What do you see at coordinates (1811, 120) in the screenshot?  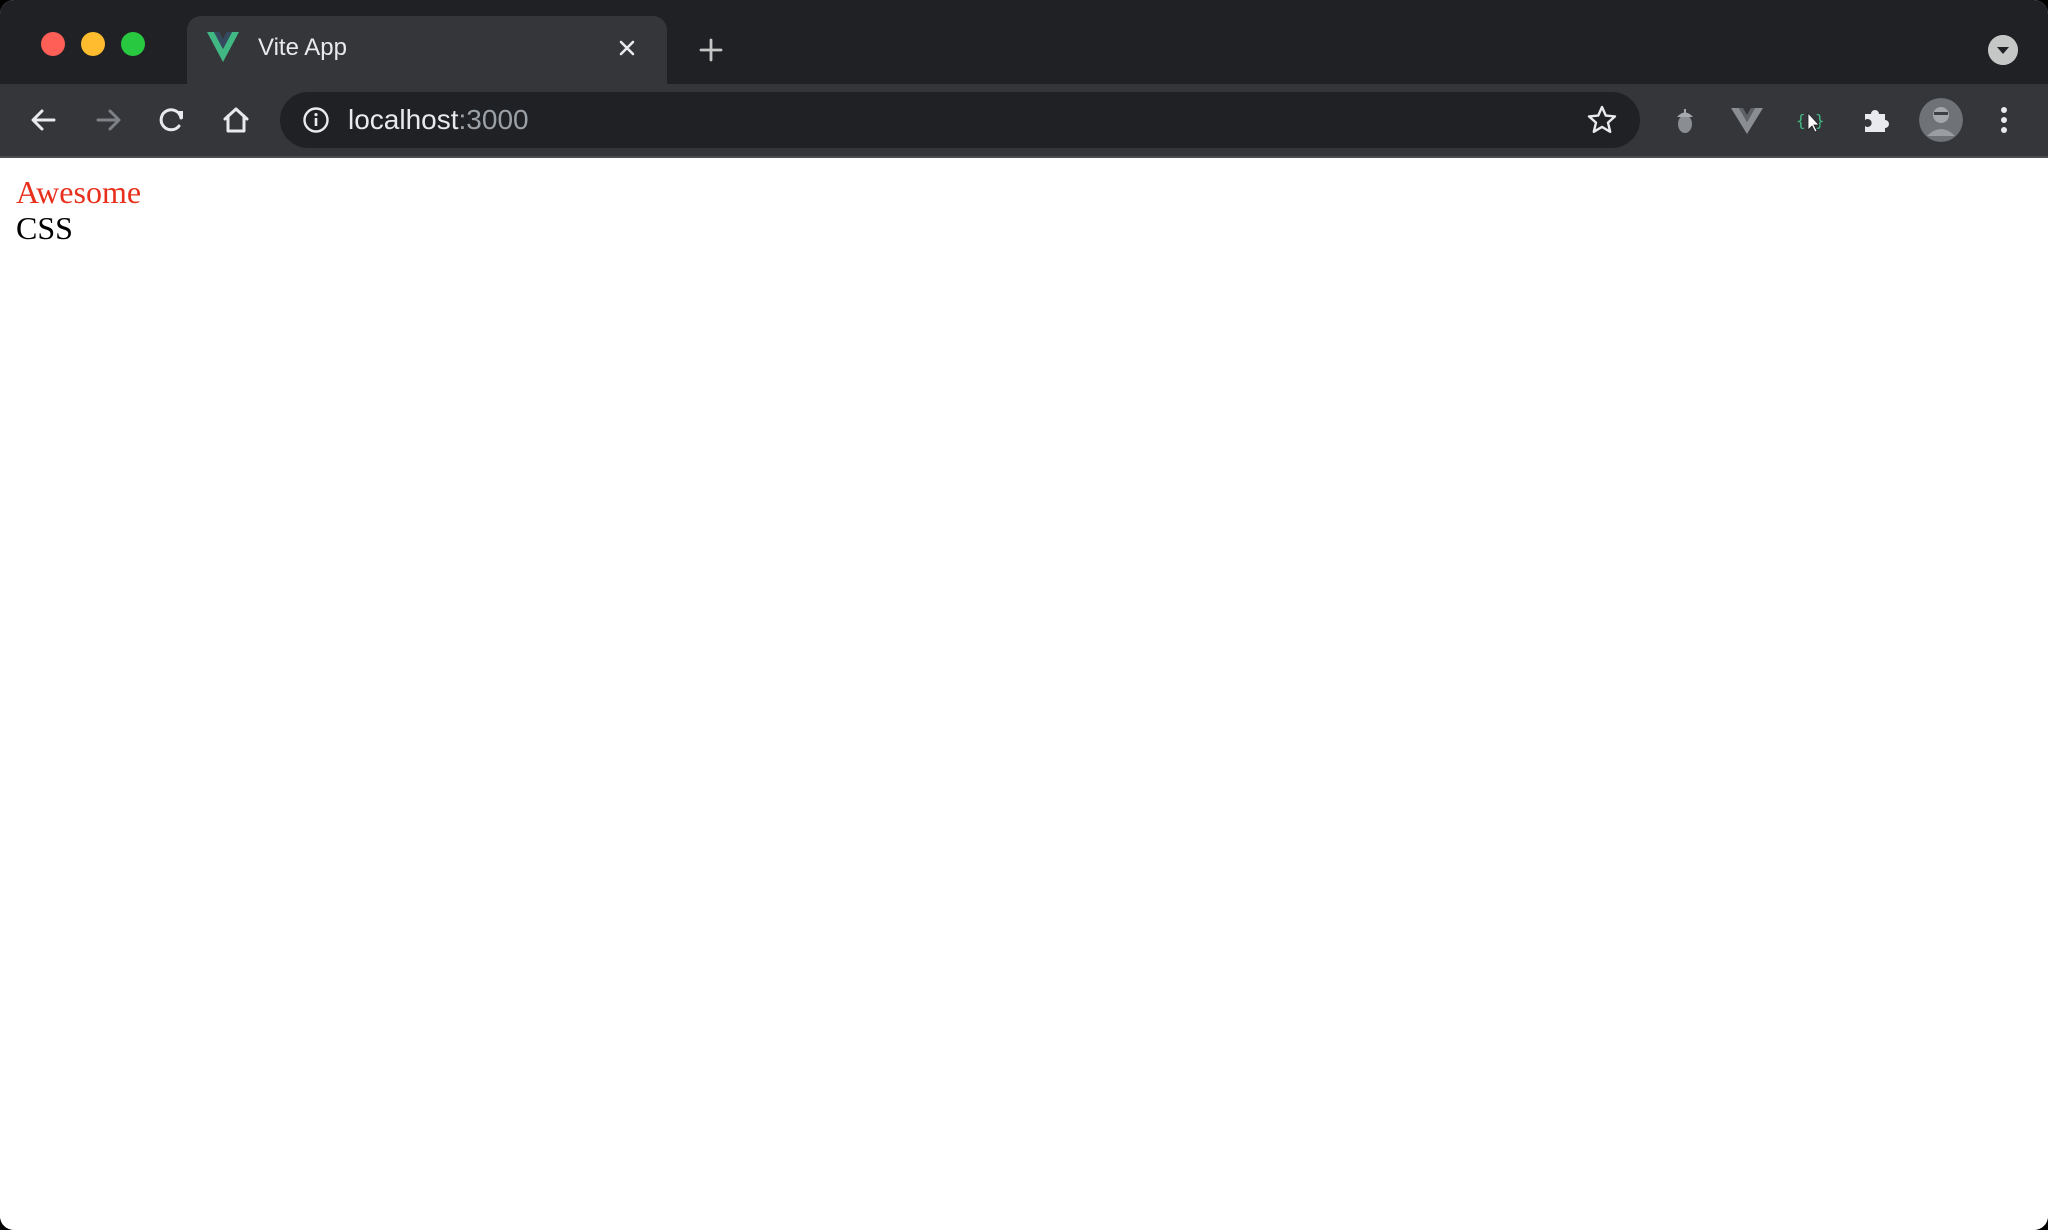 I see `css-picker-extension-icon: { }` at bounding box center [1811, 120].